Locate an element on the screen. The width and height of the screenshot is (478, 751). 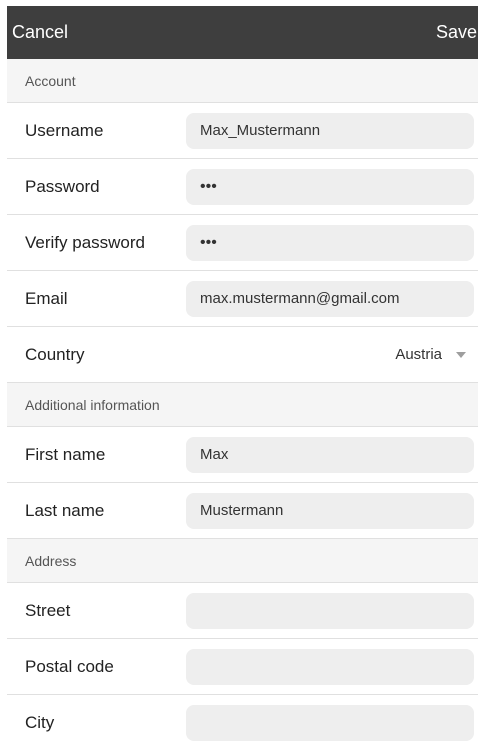
city-input is located at coordinates (330, 723).